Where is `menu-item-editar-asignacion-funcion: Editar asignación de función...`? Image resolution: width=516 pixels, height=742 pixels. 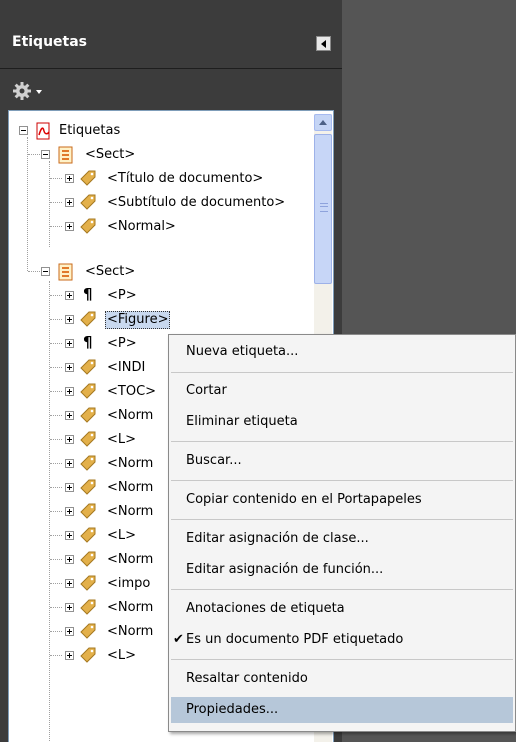 menu-item-editar-asignacion-funcion: Editar asignación de función... is located at coordinates (342, 570).